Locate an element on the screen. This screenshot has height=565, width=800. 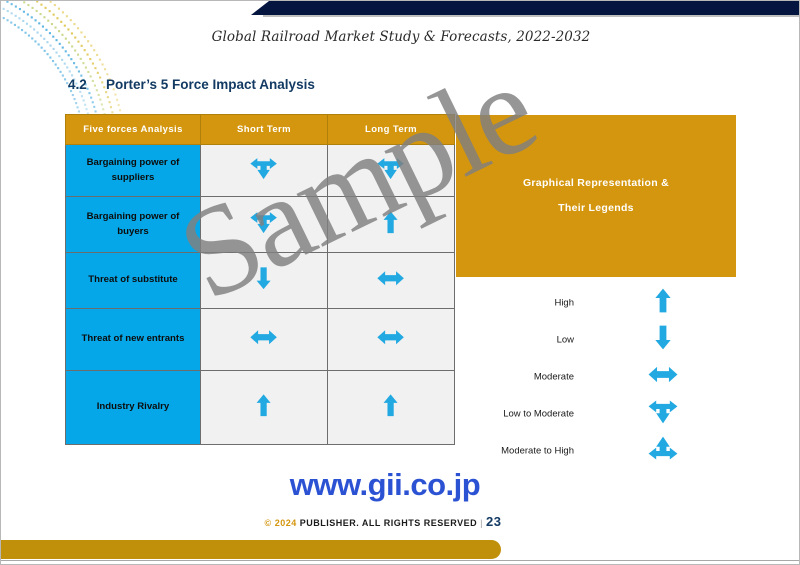
header-navy-band is located at coordinates (525, 8).